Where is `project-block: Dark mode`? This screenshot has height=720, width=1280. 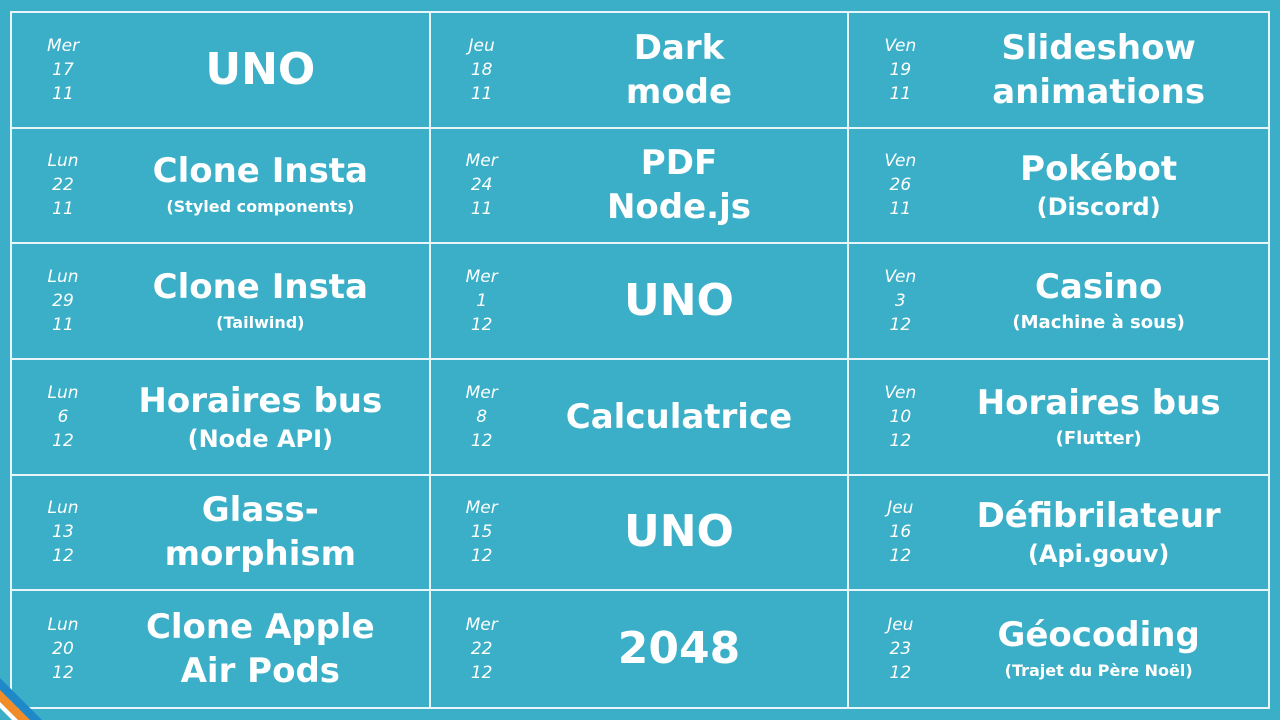 project-block: Dark mode is located at coordinates (679, 70).